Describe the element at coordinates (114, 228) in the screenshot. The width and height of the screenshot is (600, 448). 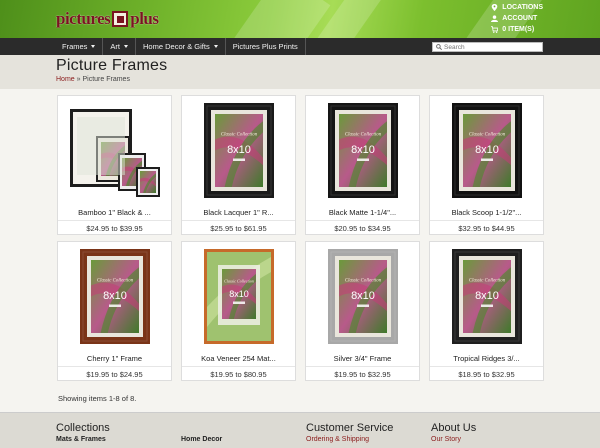
I see `product-price: $24.95 to $39.95` at that location.